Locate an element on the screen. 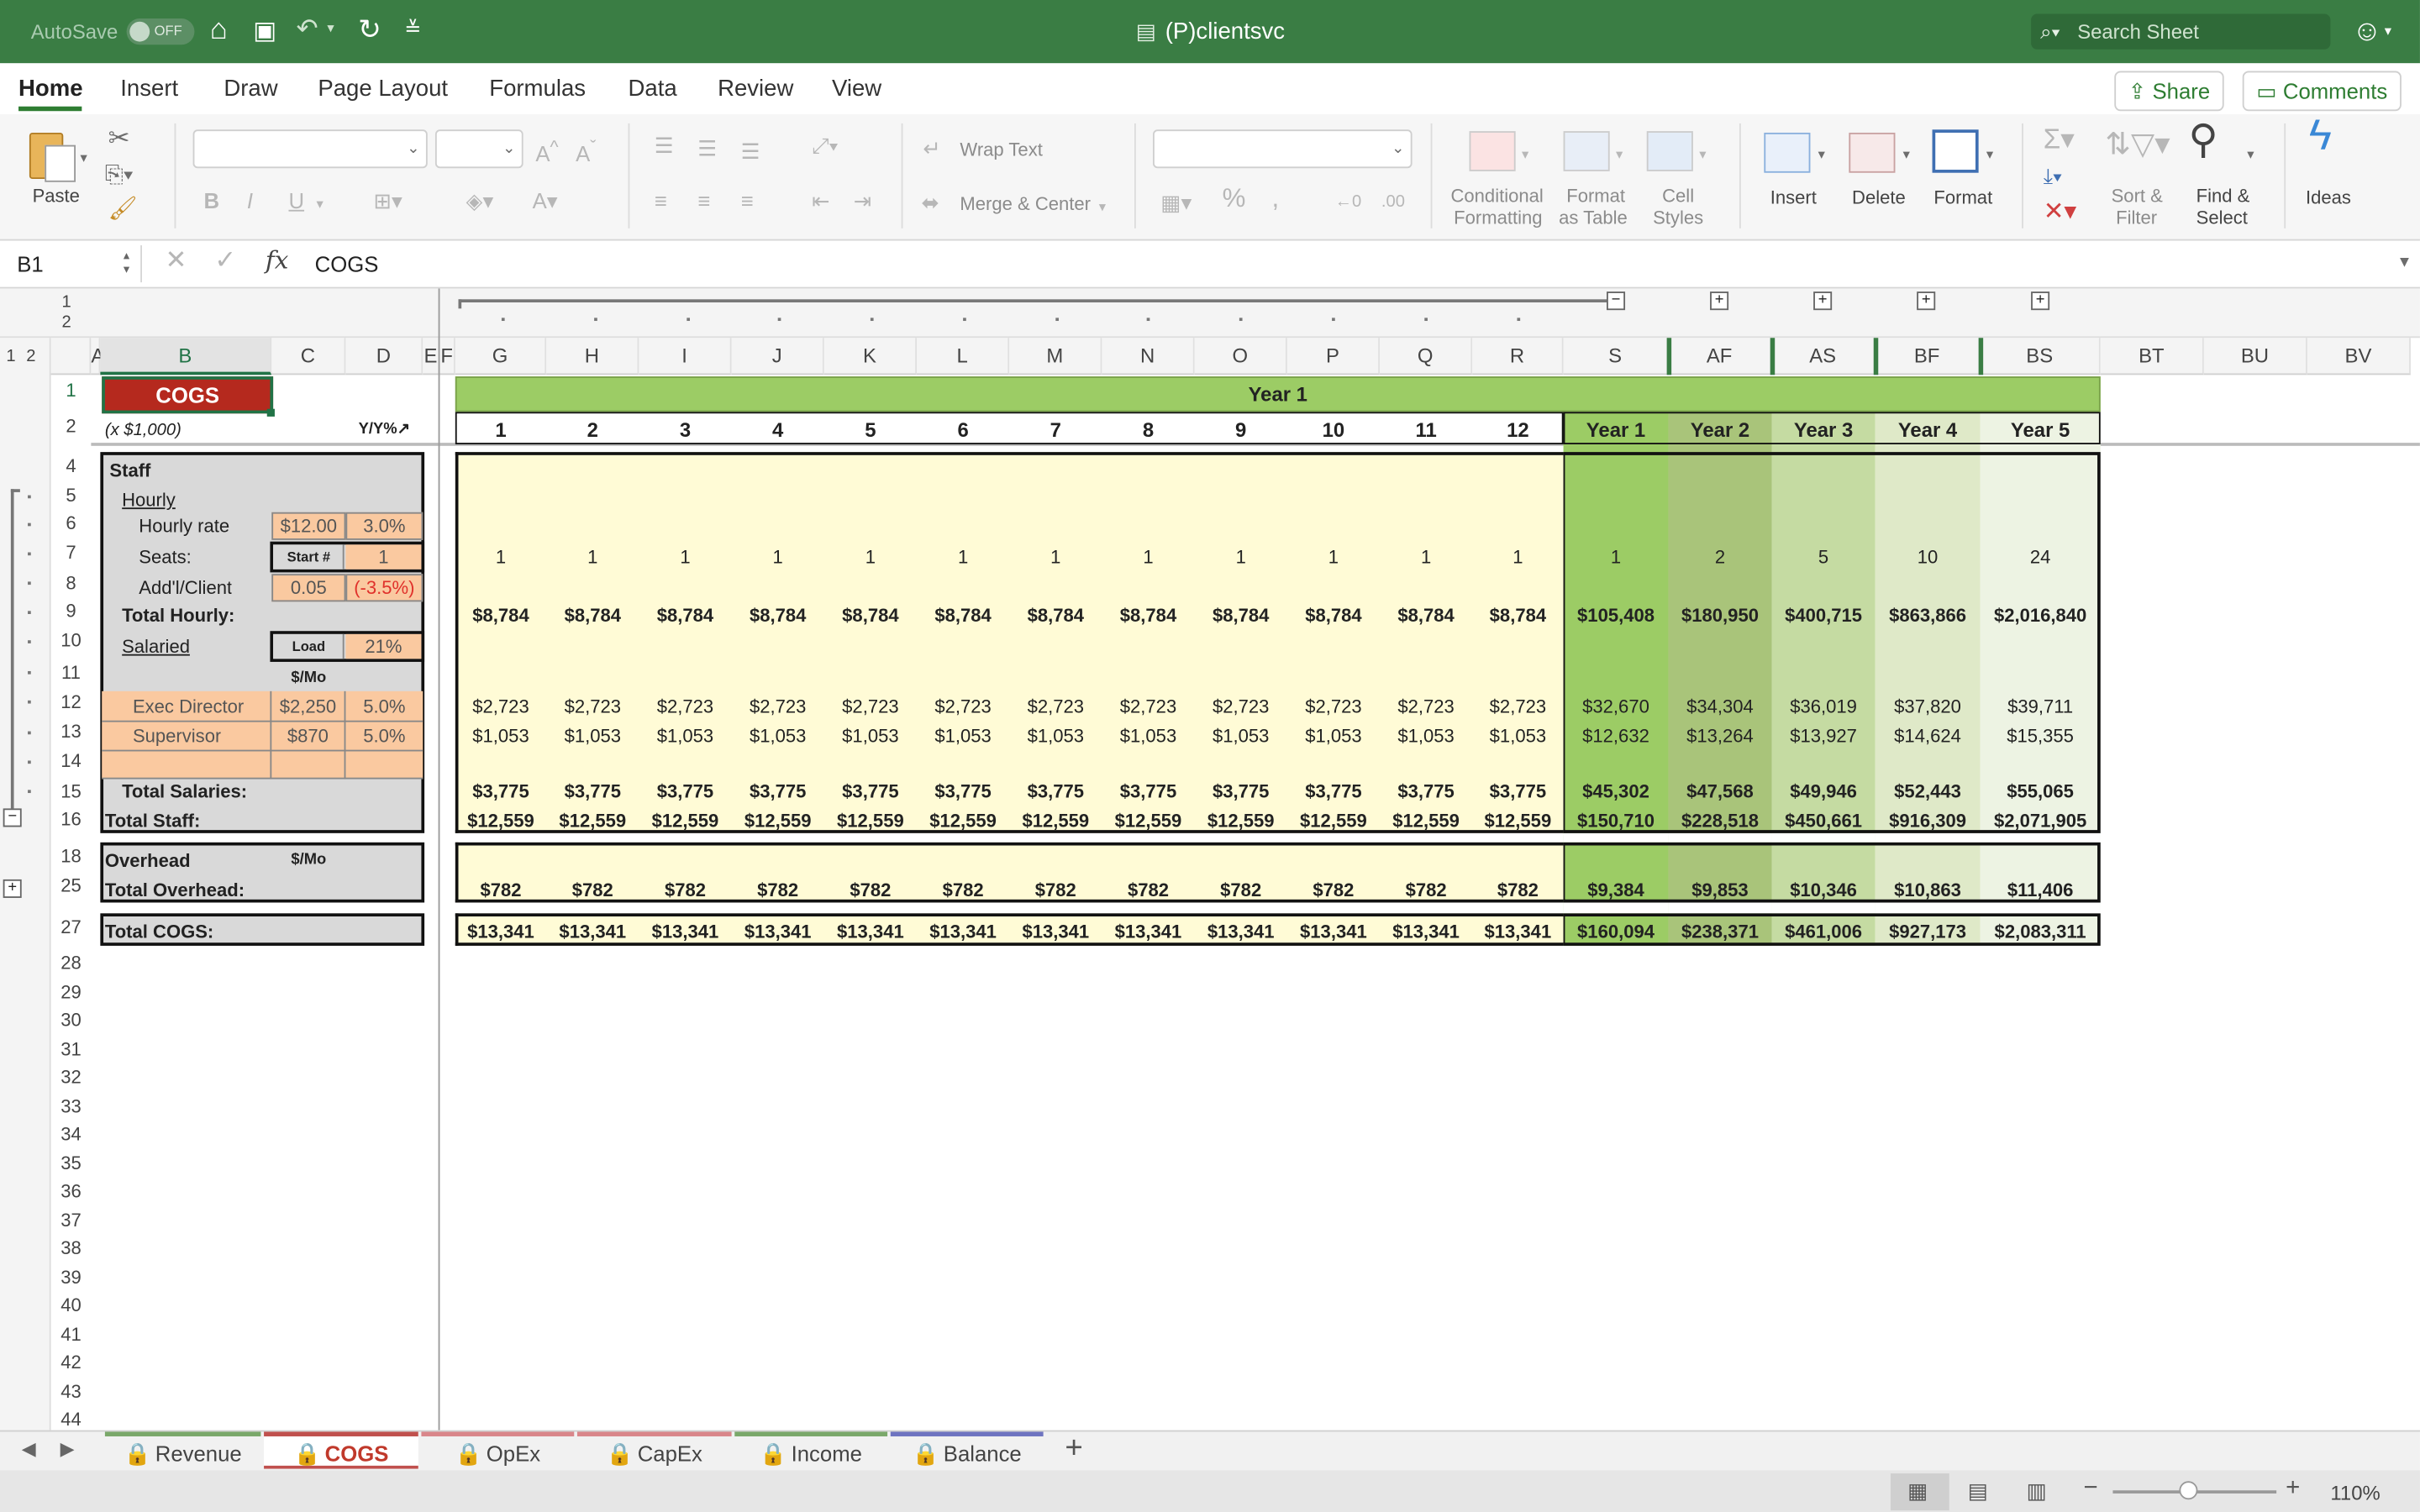  column-header-n: N is located at coordinates (1148, 356).